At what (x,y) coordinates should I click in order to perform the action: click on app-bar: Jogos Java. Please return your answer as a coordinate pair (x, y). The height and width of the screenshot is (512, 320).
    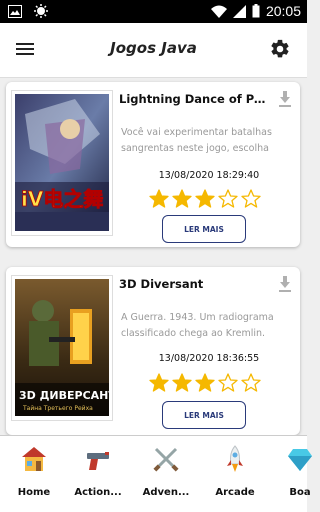
    Looking at the image, I should click on (153, 50).